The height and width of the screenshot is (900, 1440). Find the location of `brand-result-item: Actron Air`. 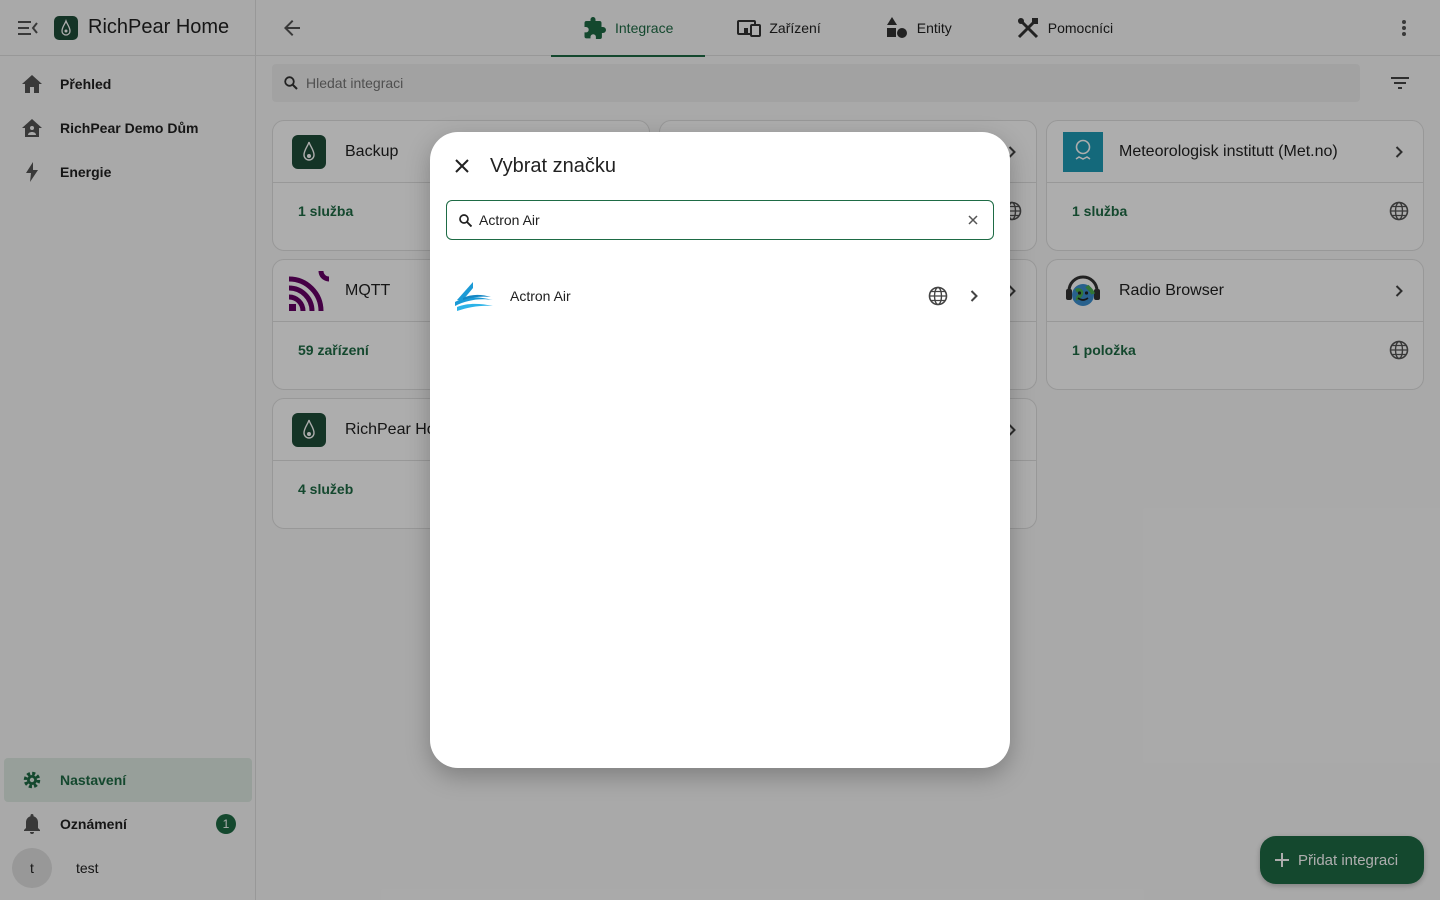

brand-result-item: Actron Air is located at coordinates (720, 296).